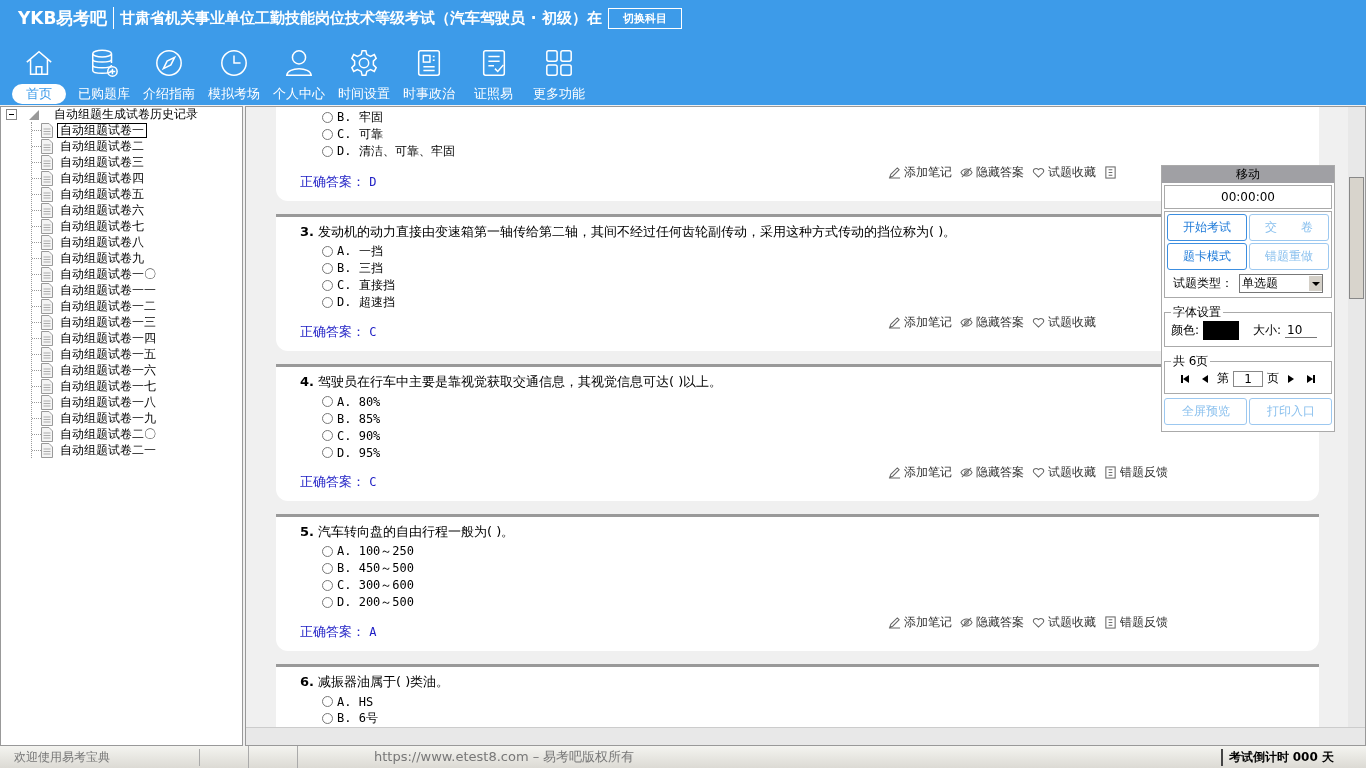 The height and width of the screenshot is (768, 1366). Describe the element at coordinates (1291, 378) in the screenshot. I see `next-page-icon` at that location.